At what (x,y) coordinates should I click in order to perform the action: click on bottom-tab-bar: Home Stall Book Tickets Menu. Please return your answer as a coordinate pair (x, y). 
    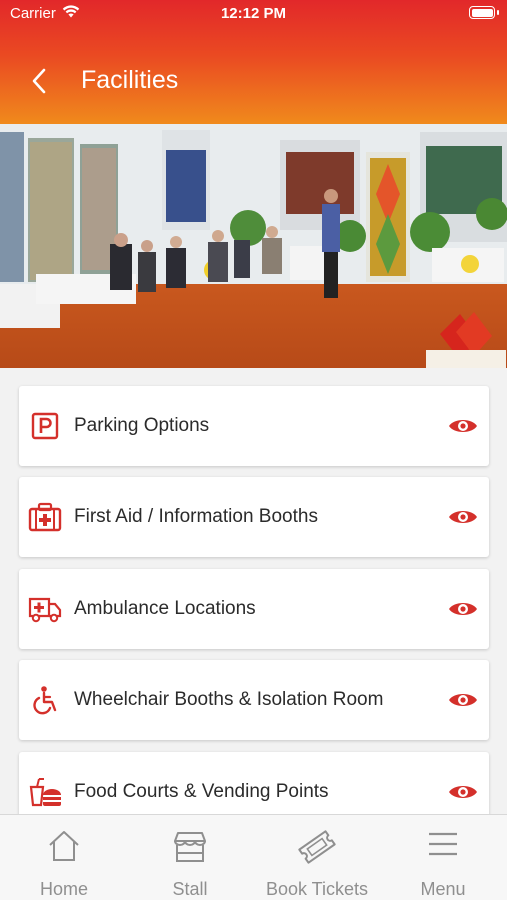
    Looking at the image, I should click on (253, 857).